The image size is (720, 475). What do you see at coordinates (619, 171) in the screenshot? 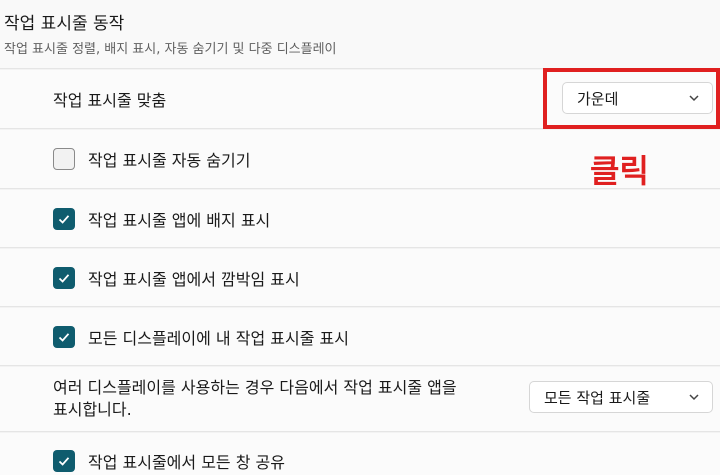
I see `click-annotation: 클릭` at bounding box center [619, 171].